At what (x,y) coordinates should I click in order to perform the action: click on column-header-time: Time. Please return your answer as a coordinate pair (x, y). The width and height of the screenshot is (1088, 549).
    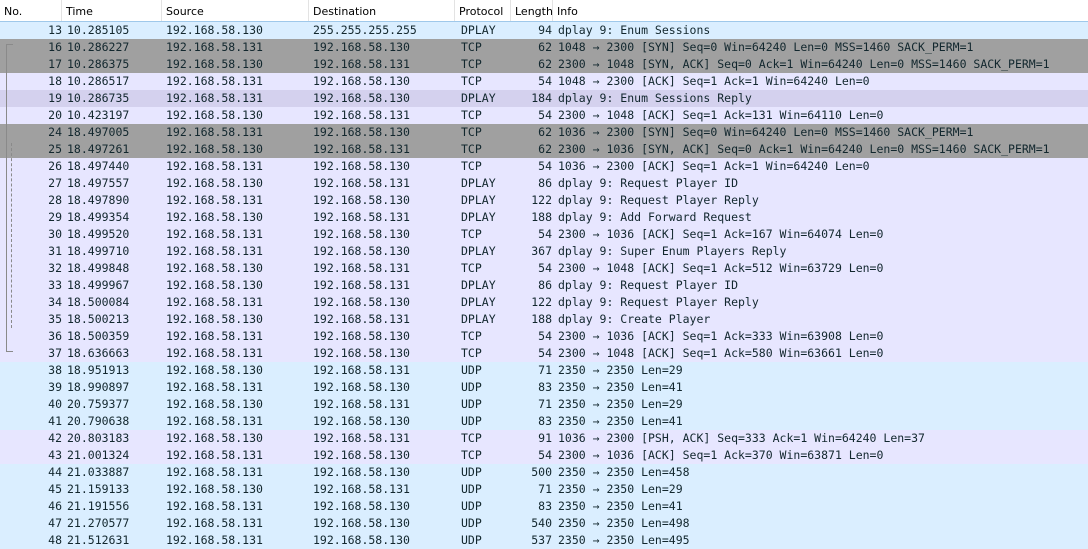
    Looking at the image, I should click on (112, 11).